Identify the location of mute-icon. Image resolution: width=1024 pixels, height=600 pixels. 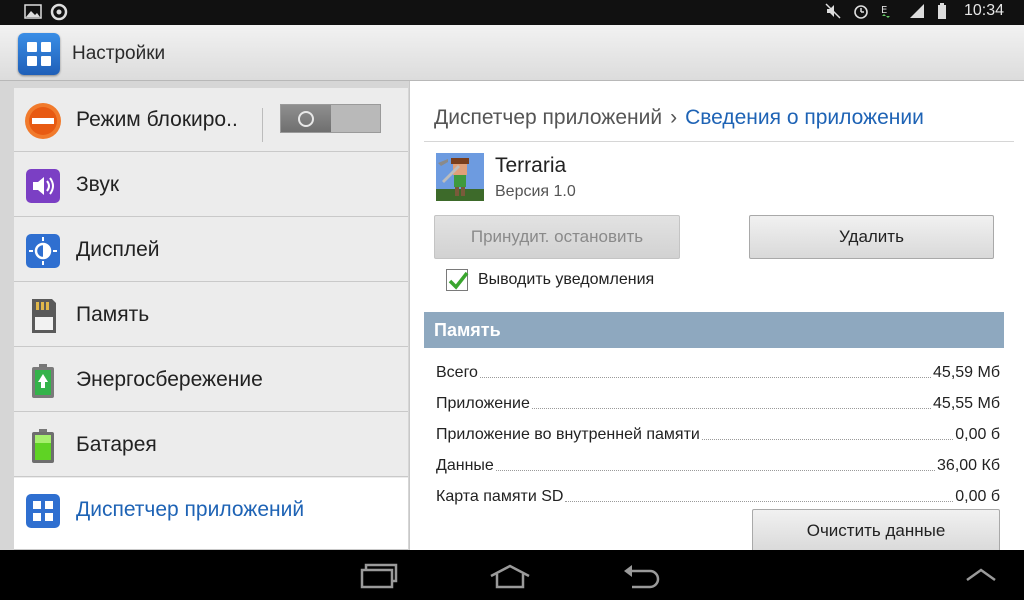
(833, 11).